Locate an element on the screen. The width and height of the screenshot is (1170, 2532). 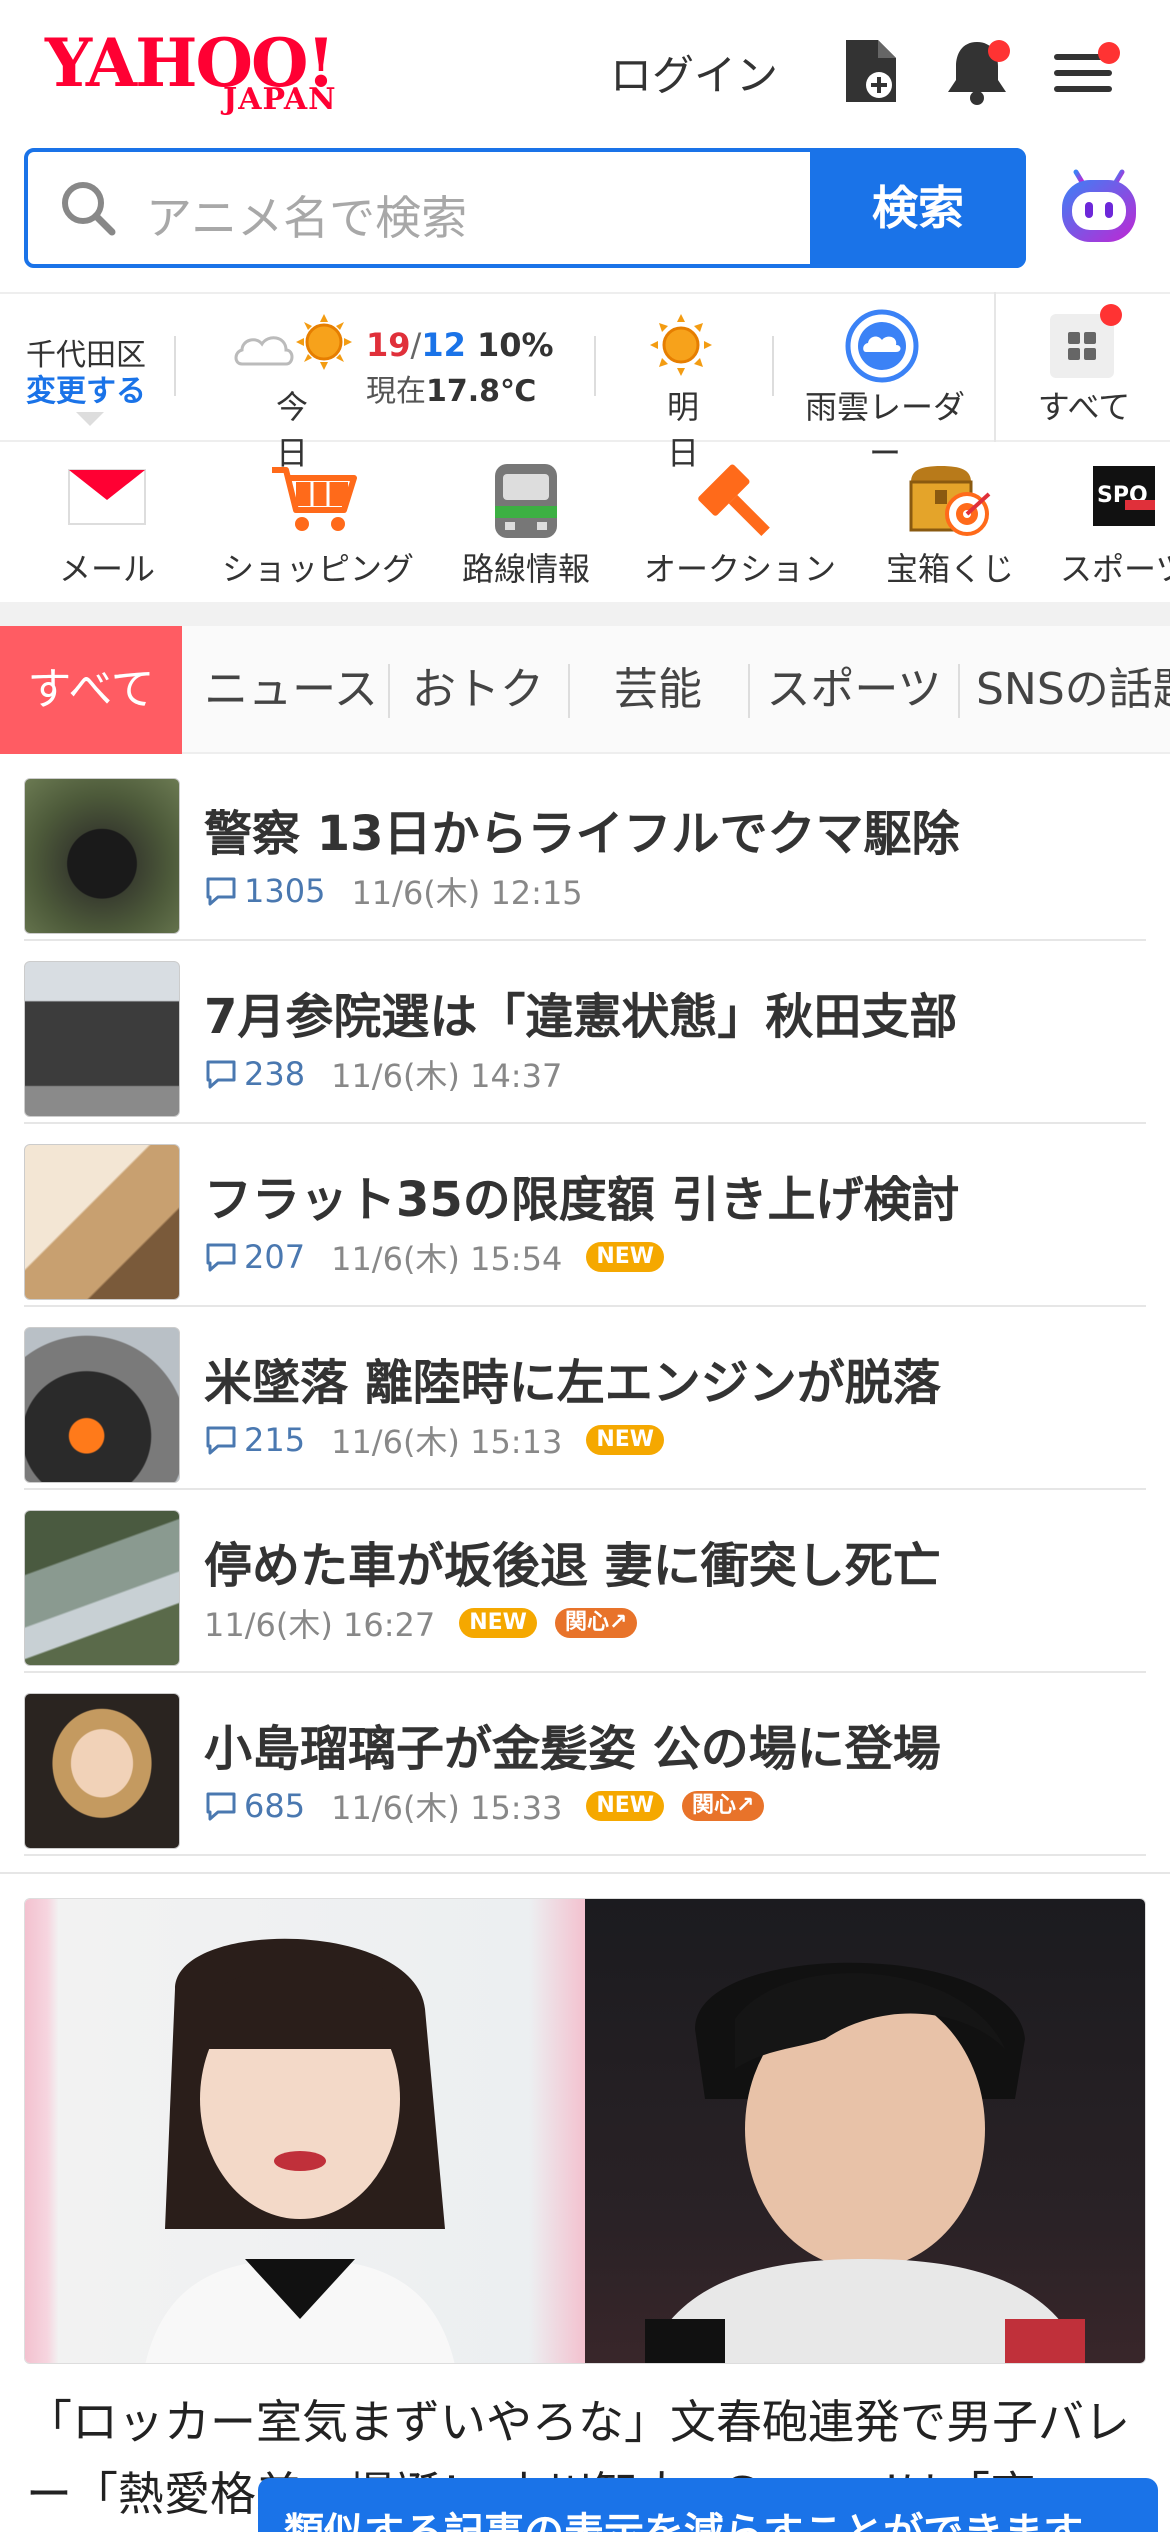
news-item: 米墜落 離陸時に左エンジンが脱落 215 11/6(木) 15:13 NEW is located at coordinates (585, 1398).